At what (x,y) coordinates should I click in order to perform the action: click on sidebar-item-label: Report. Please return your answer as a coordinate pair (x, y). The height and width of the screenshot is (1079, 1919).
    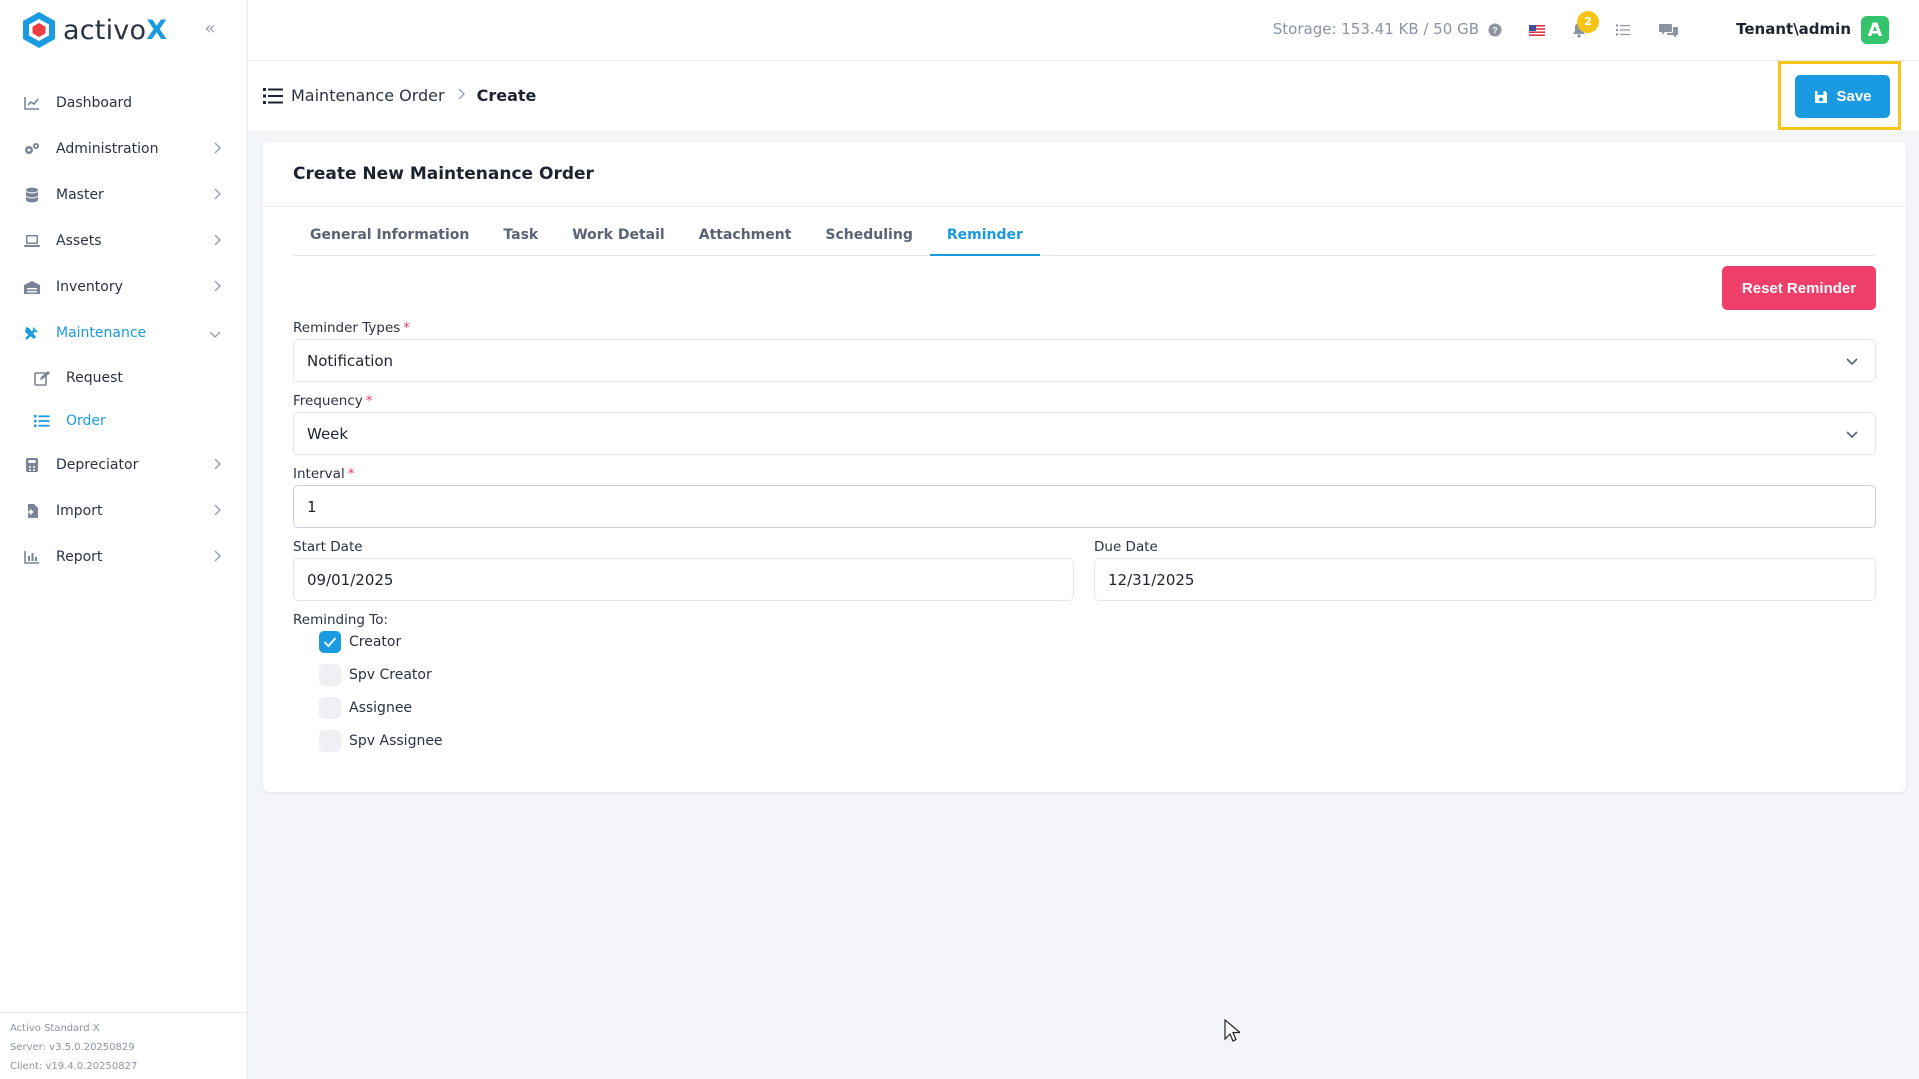
    Looking at the image, I should click on (79, 557).